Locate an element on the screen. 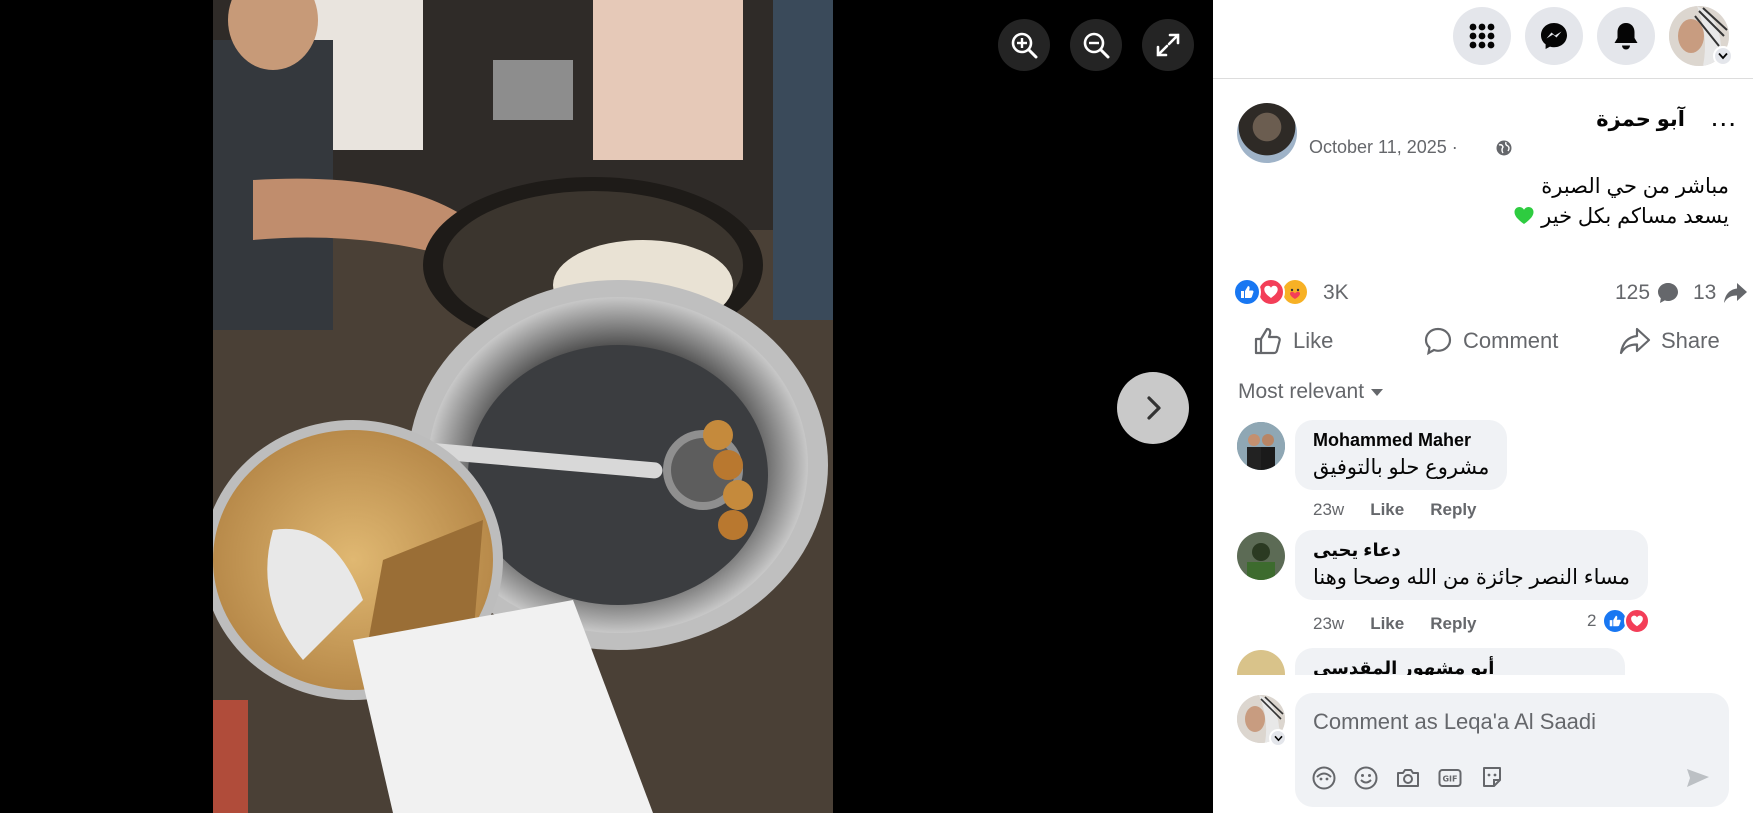  post-date: October 11, 2025 · is located at coordinates (1383, 147).